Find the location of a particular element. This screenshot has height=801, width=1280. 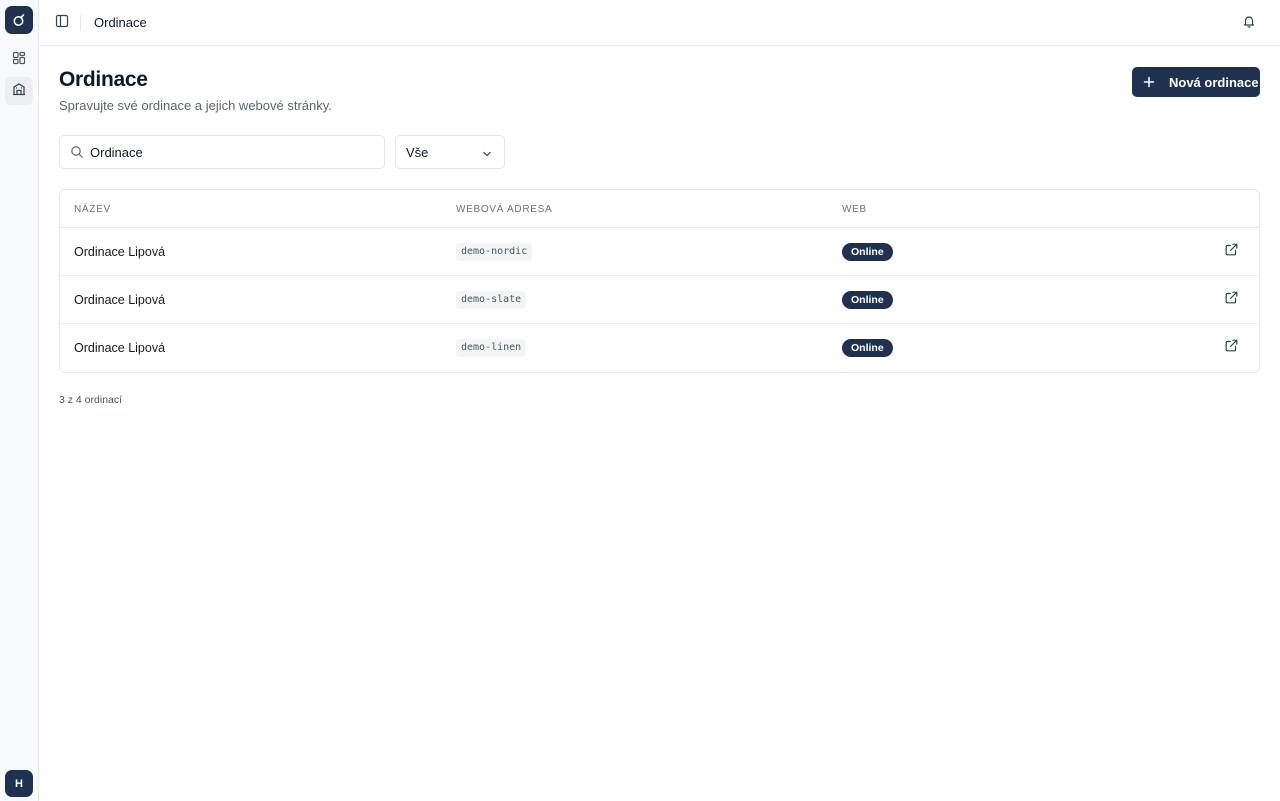

avatar-initial: H is located at coordinates (19, 783).